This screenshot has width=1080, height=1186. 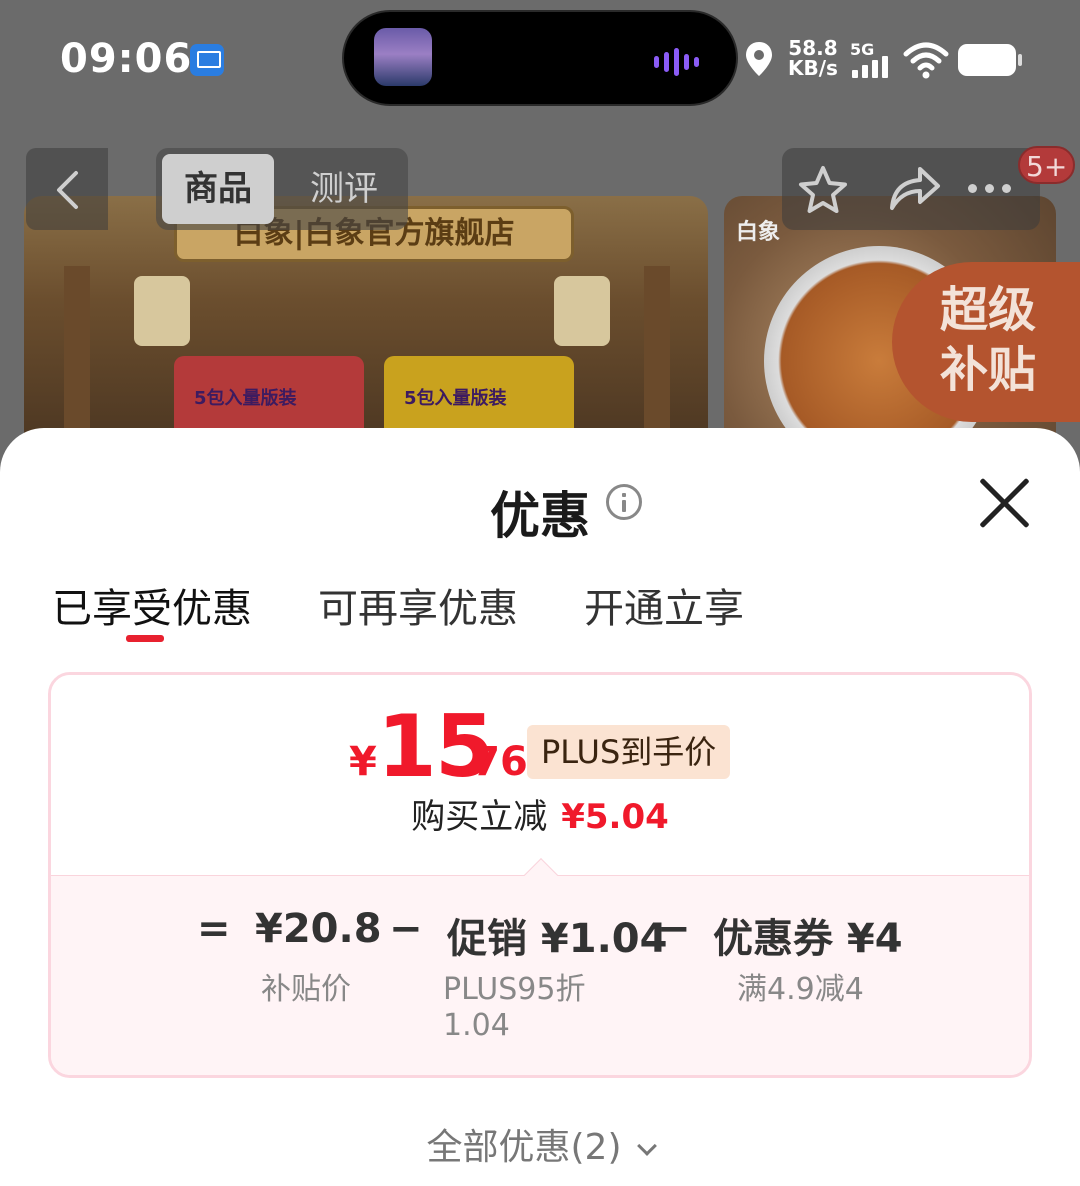 I want to click on all-offers-toggle: 全部优惠(2), so click(x=540, y=1144).